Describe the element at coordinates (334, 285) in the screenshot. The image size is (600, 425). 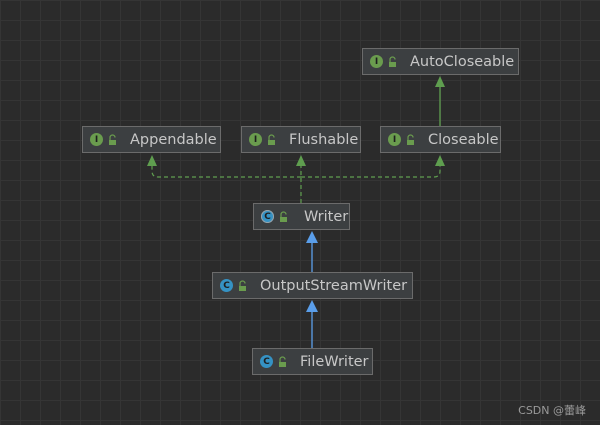
I see `node-label: OutputStreamWriter` at that location.